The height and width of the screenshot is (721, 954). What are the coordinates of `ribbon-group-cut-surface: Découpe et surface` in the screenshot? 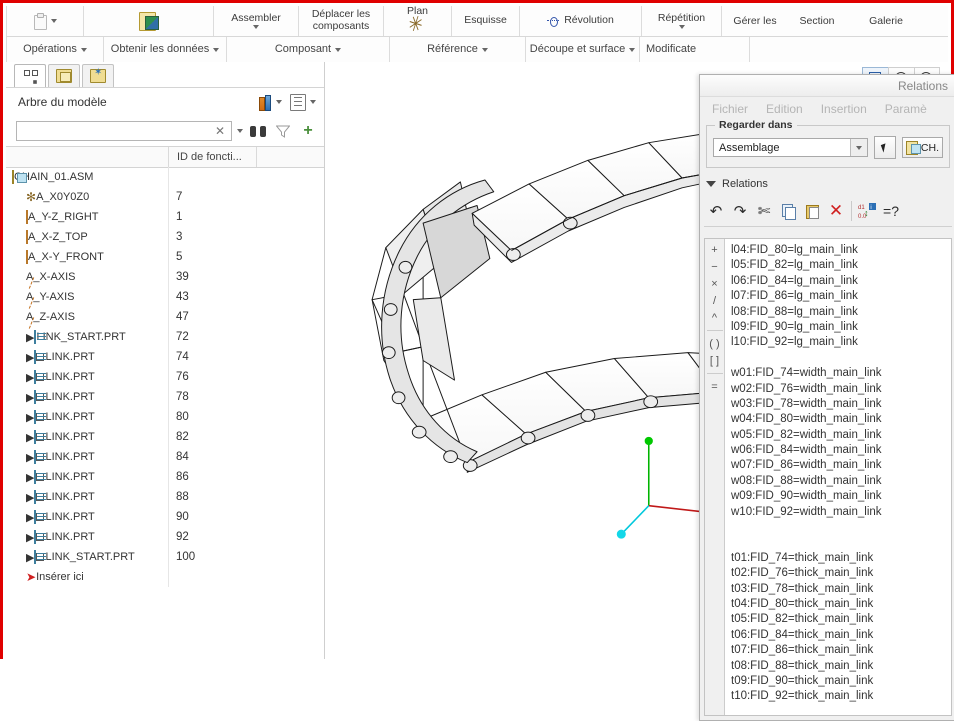 It's located at (583, 50).